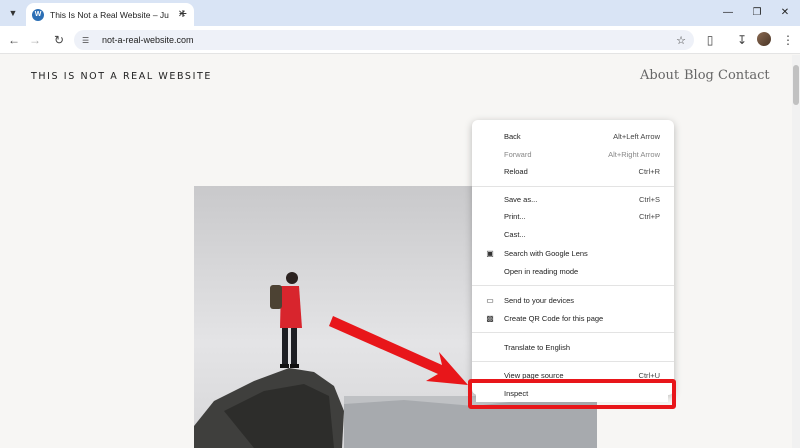 The image size is (800, 448). Describe the element at coordinates (573, 154) in the screenshot. I see `menu-item-forward: Forward Alt+Right Arrow` at that location.